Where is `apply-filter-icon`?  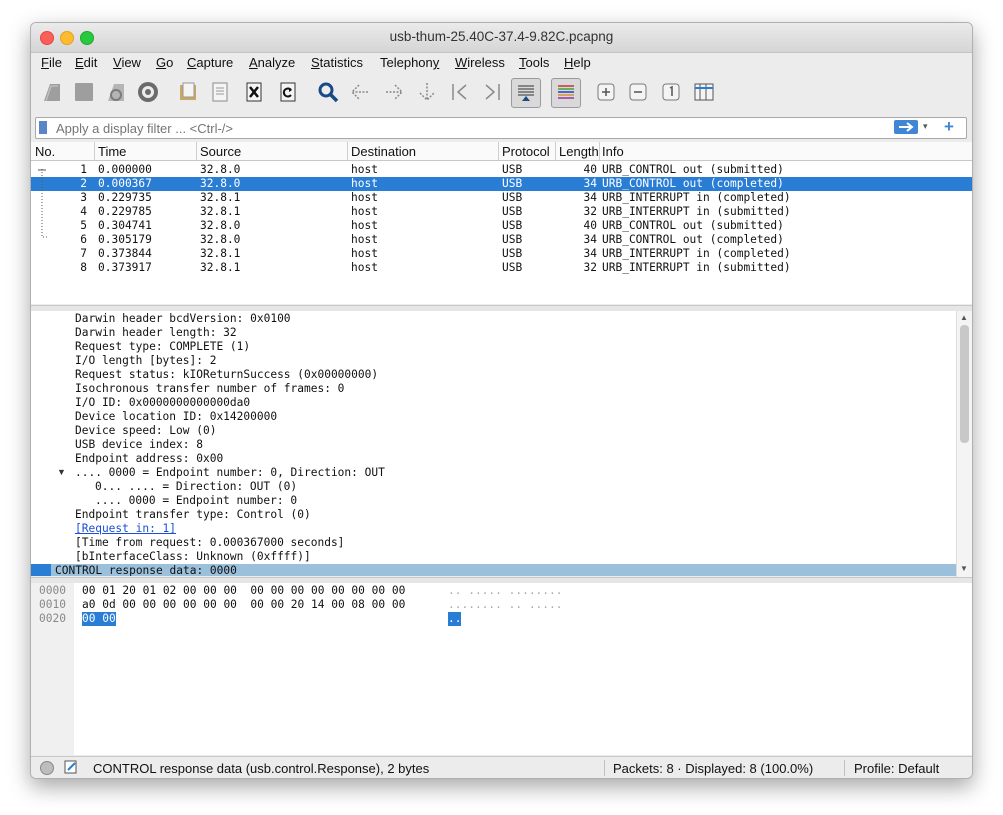 apply-filter-icon is located at coordinates (906, 127).